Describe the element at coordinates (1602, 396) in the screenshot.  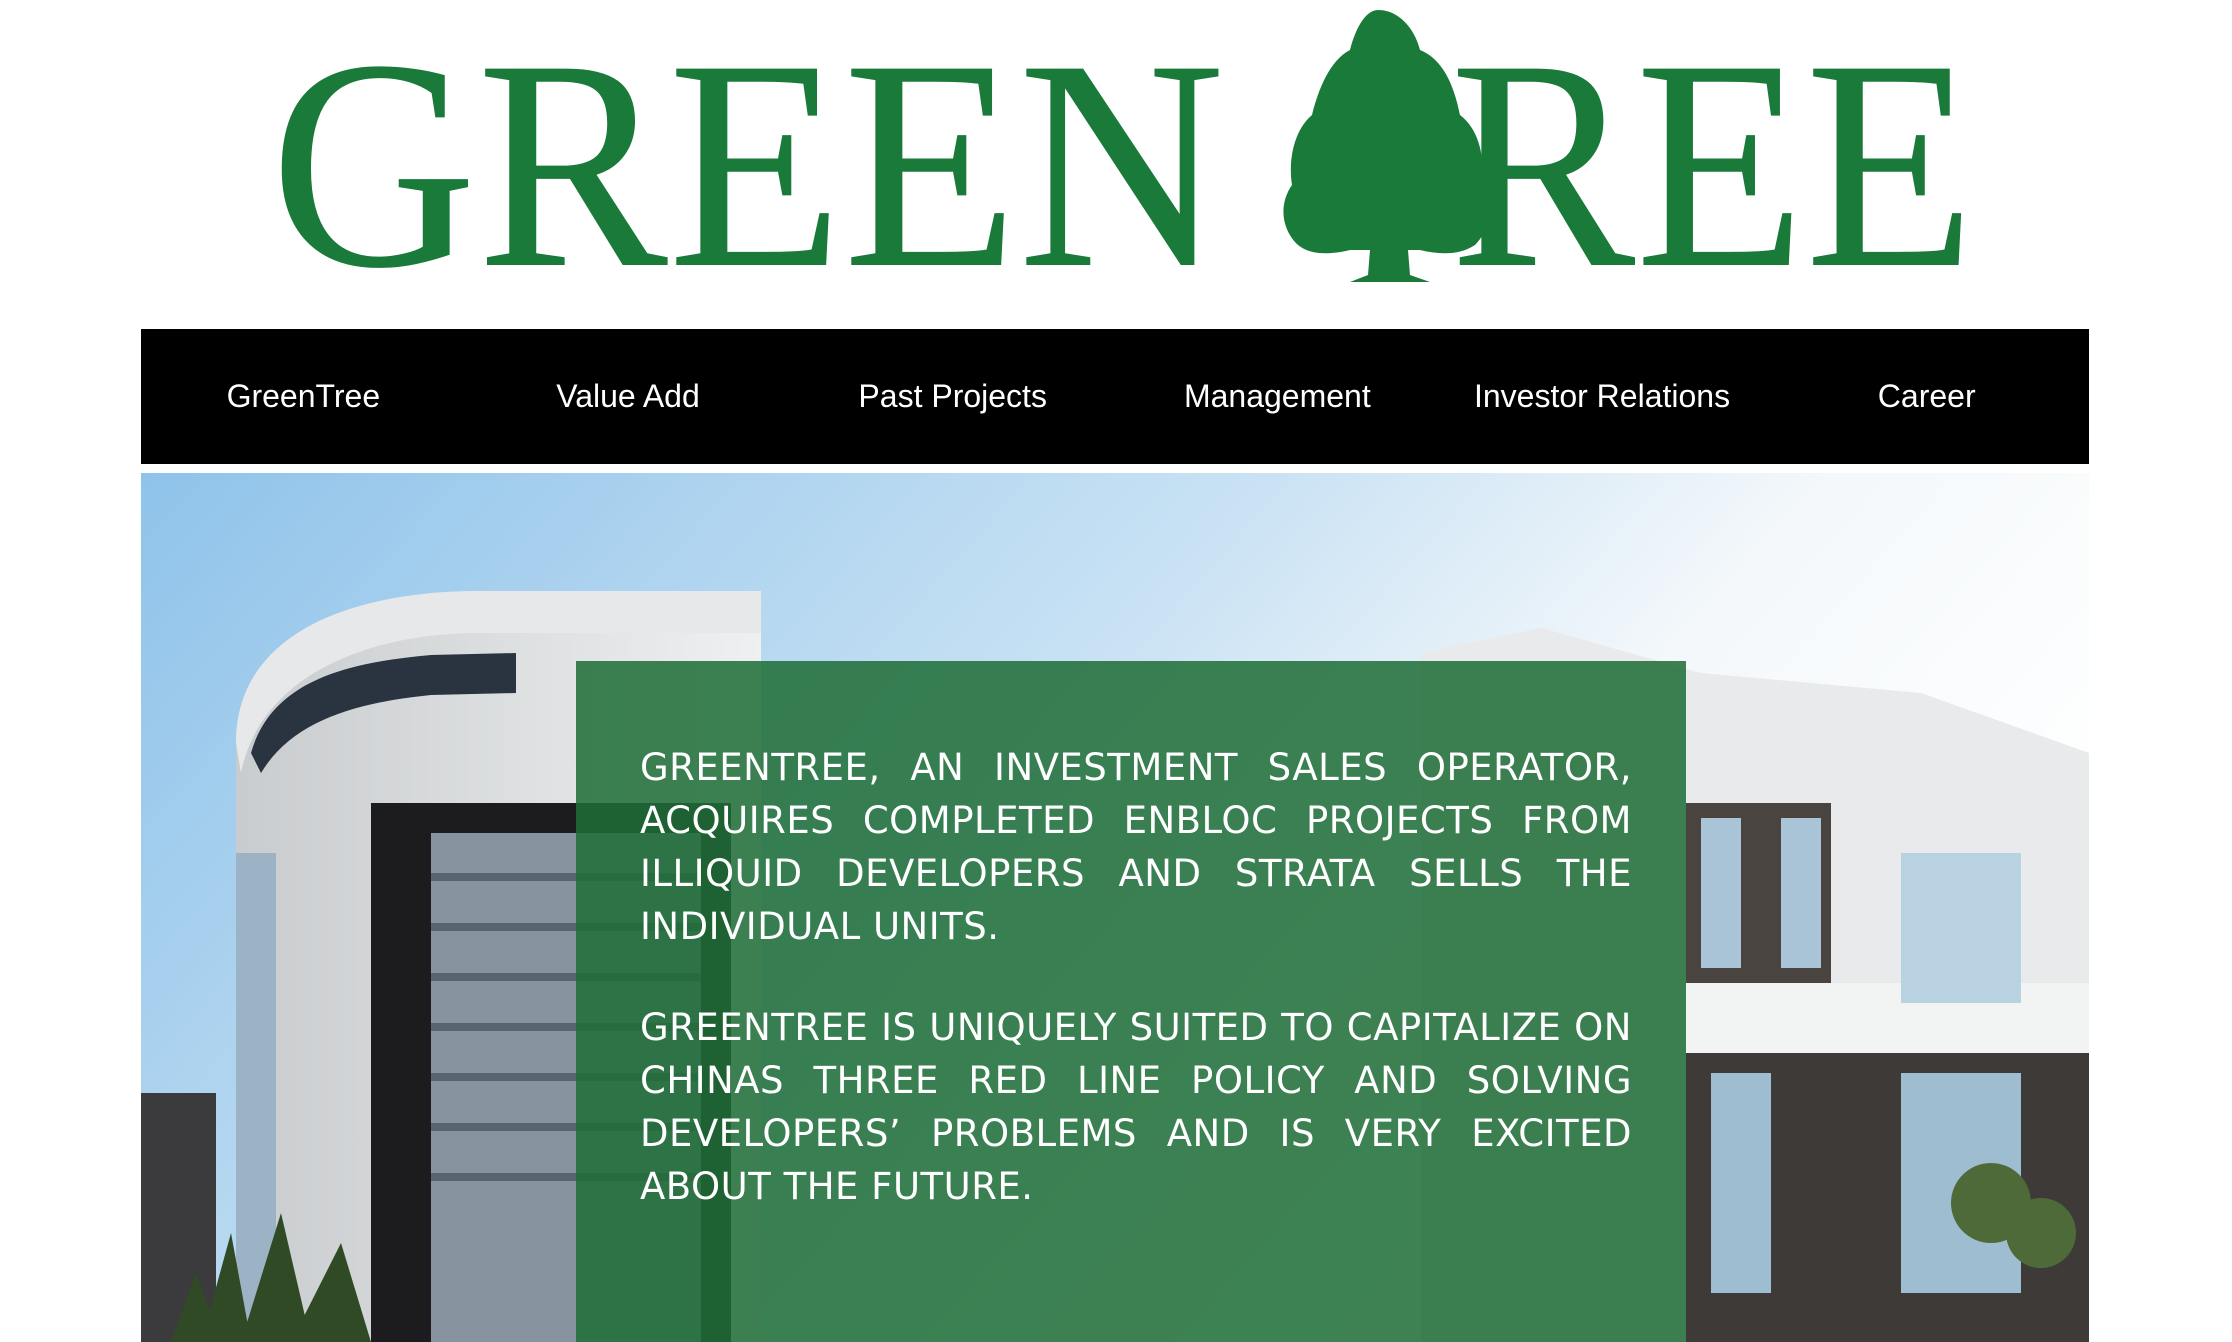
I see `nav-item-investor-relations: Investor Relations` at that location.